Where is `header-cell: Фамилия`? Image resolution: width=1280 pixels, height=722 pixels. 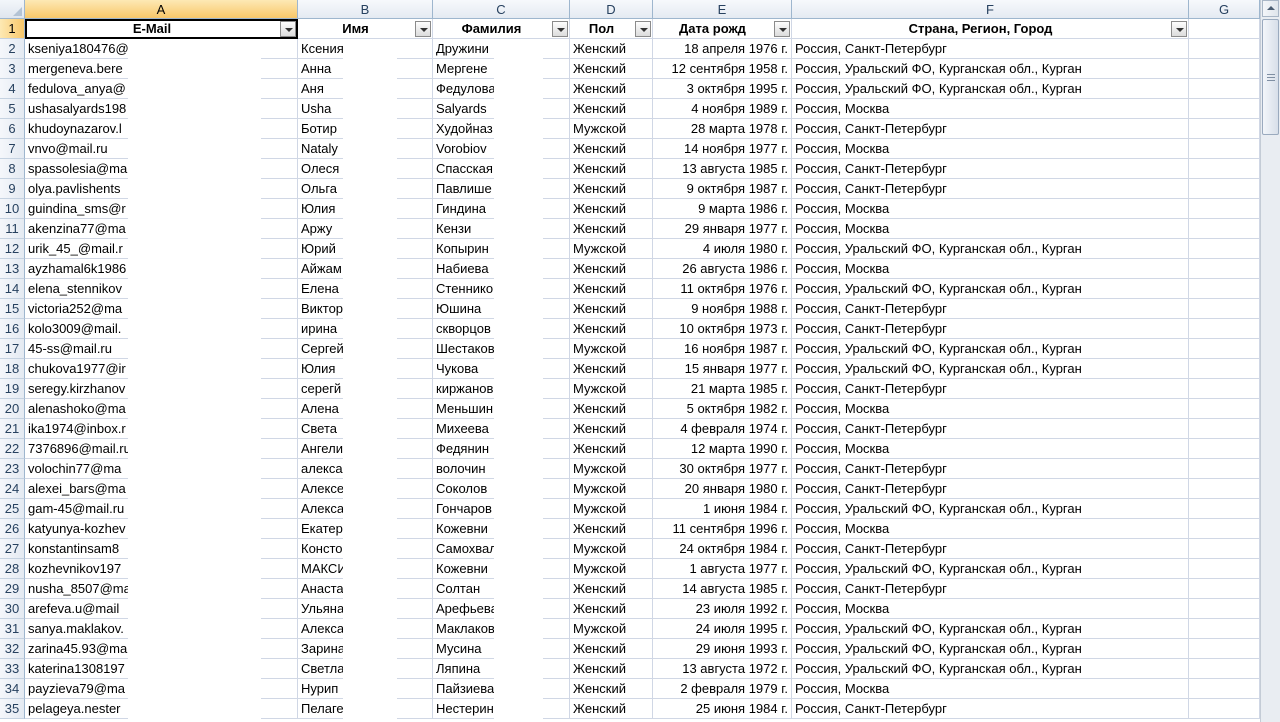 header-cell: Фамилия is located at coordinates (501, 29).